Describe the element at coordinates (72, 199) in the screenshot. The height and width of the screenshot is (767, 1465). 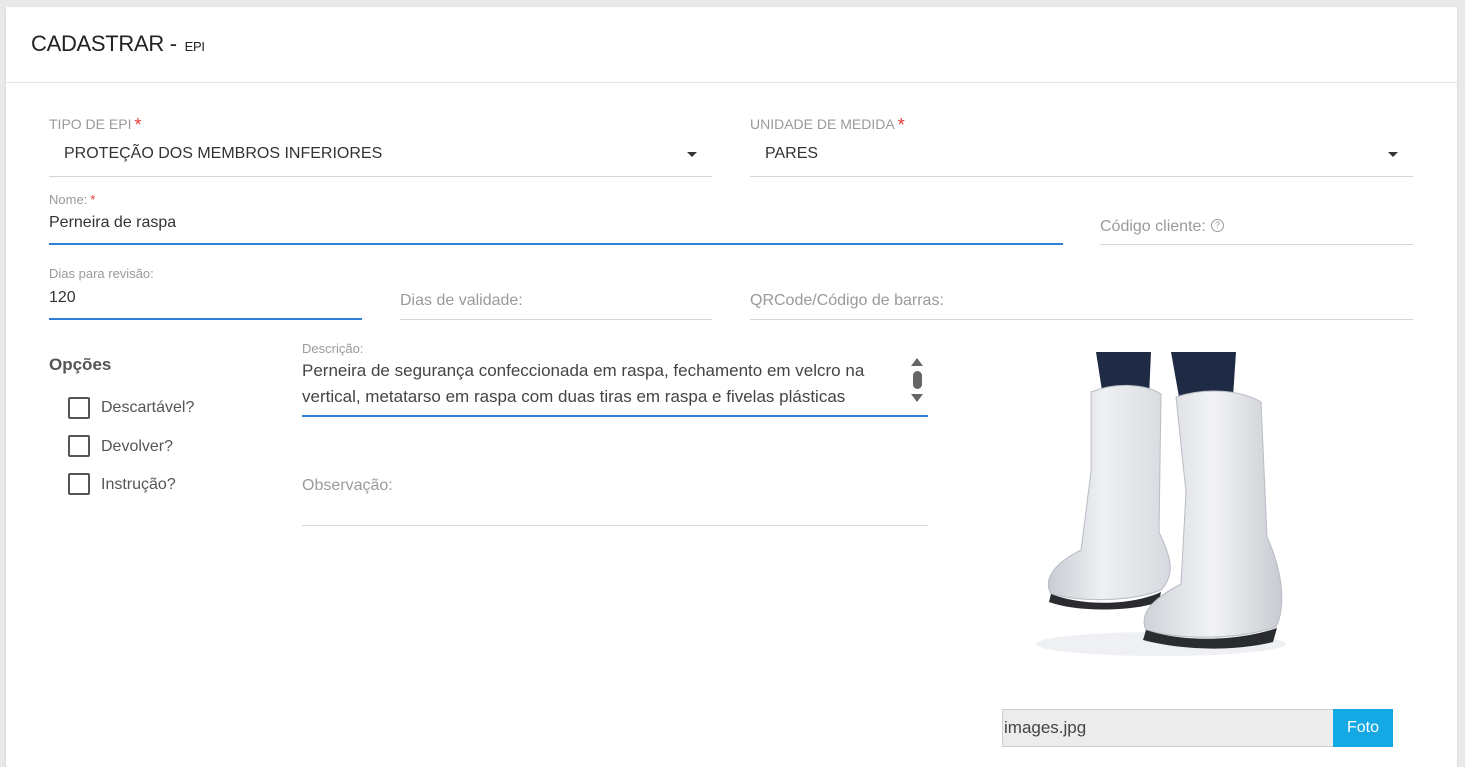
I see `nome-label: Nome: *` at that location.